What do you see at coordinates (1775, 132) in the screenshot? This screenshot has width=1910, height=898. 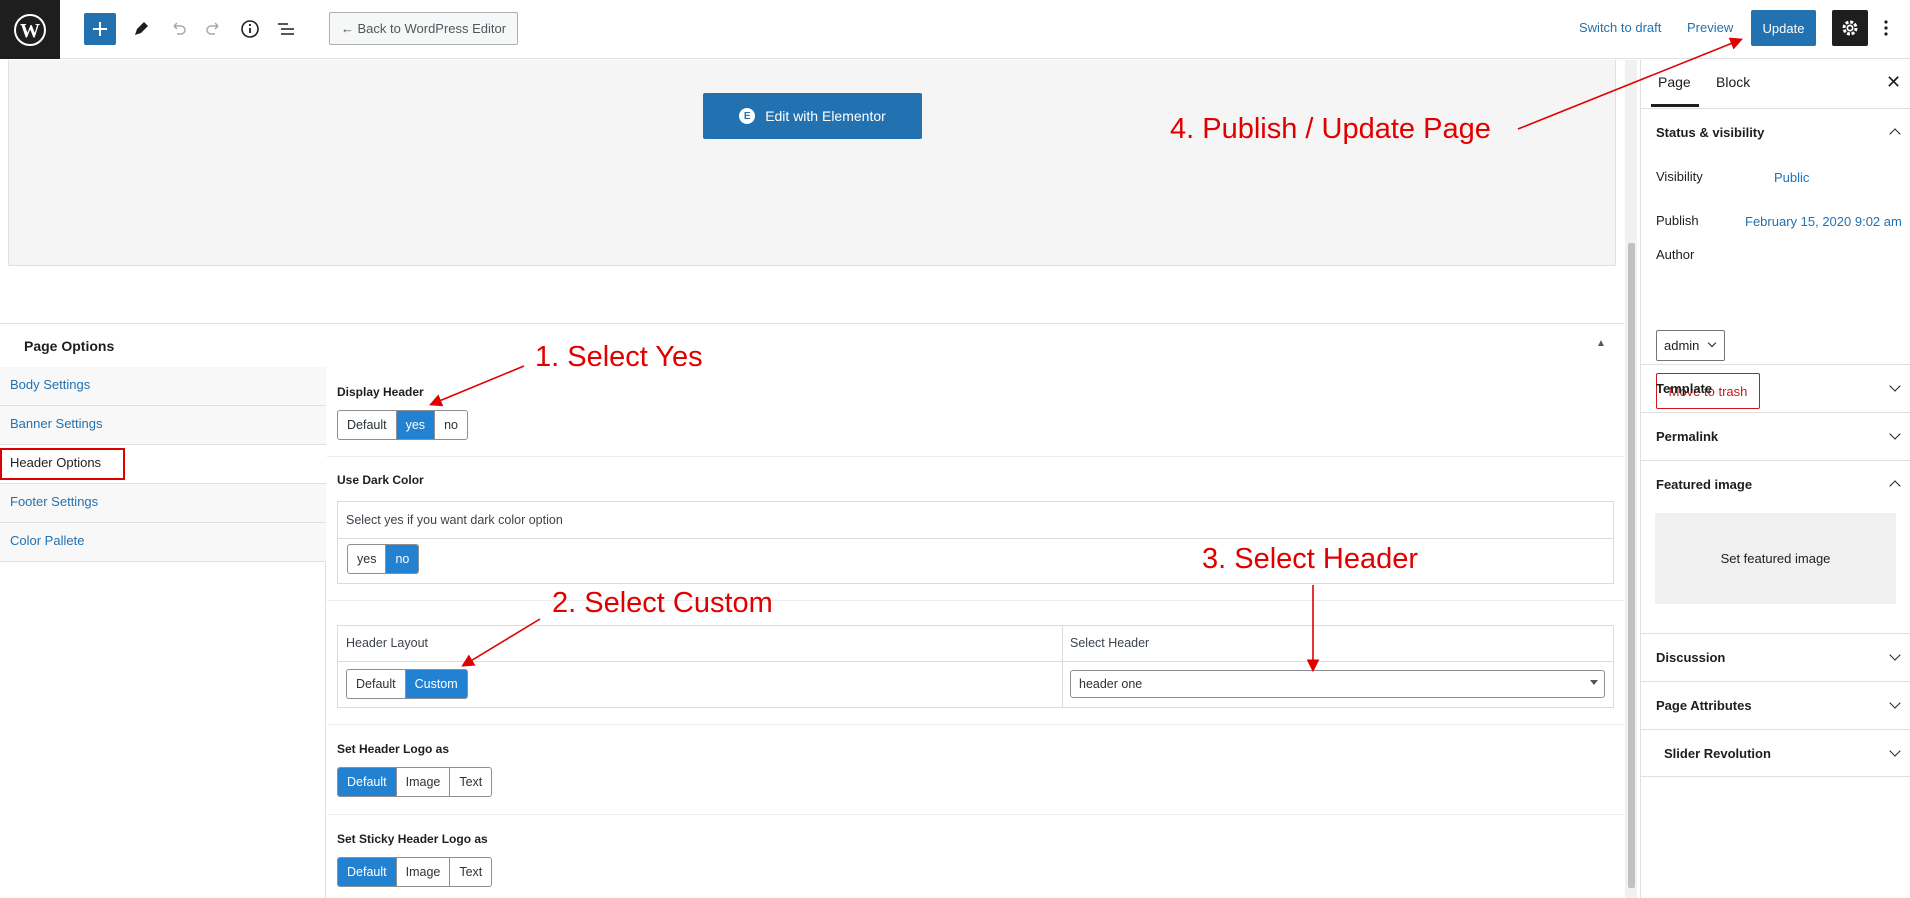 I see `status-visibility-panel: Status & visibility` at bounding box center [1775, 132].